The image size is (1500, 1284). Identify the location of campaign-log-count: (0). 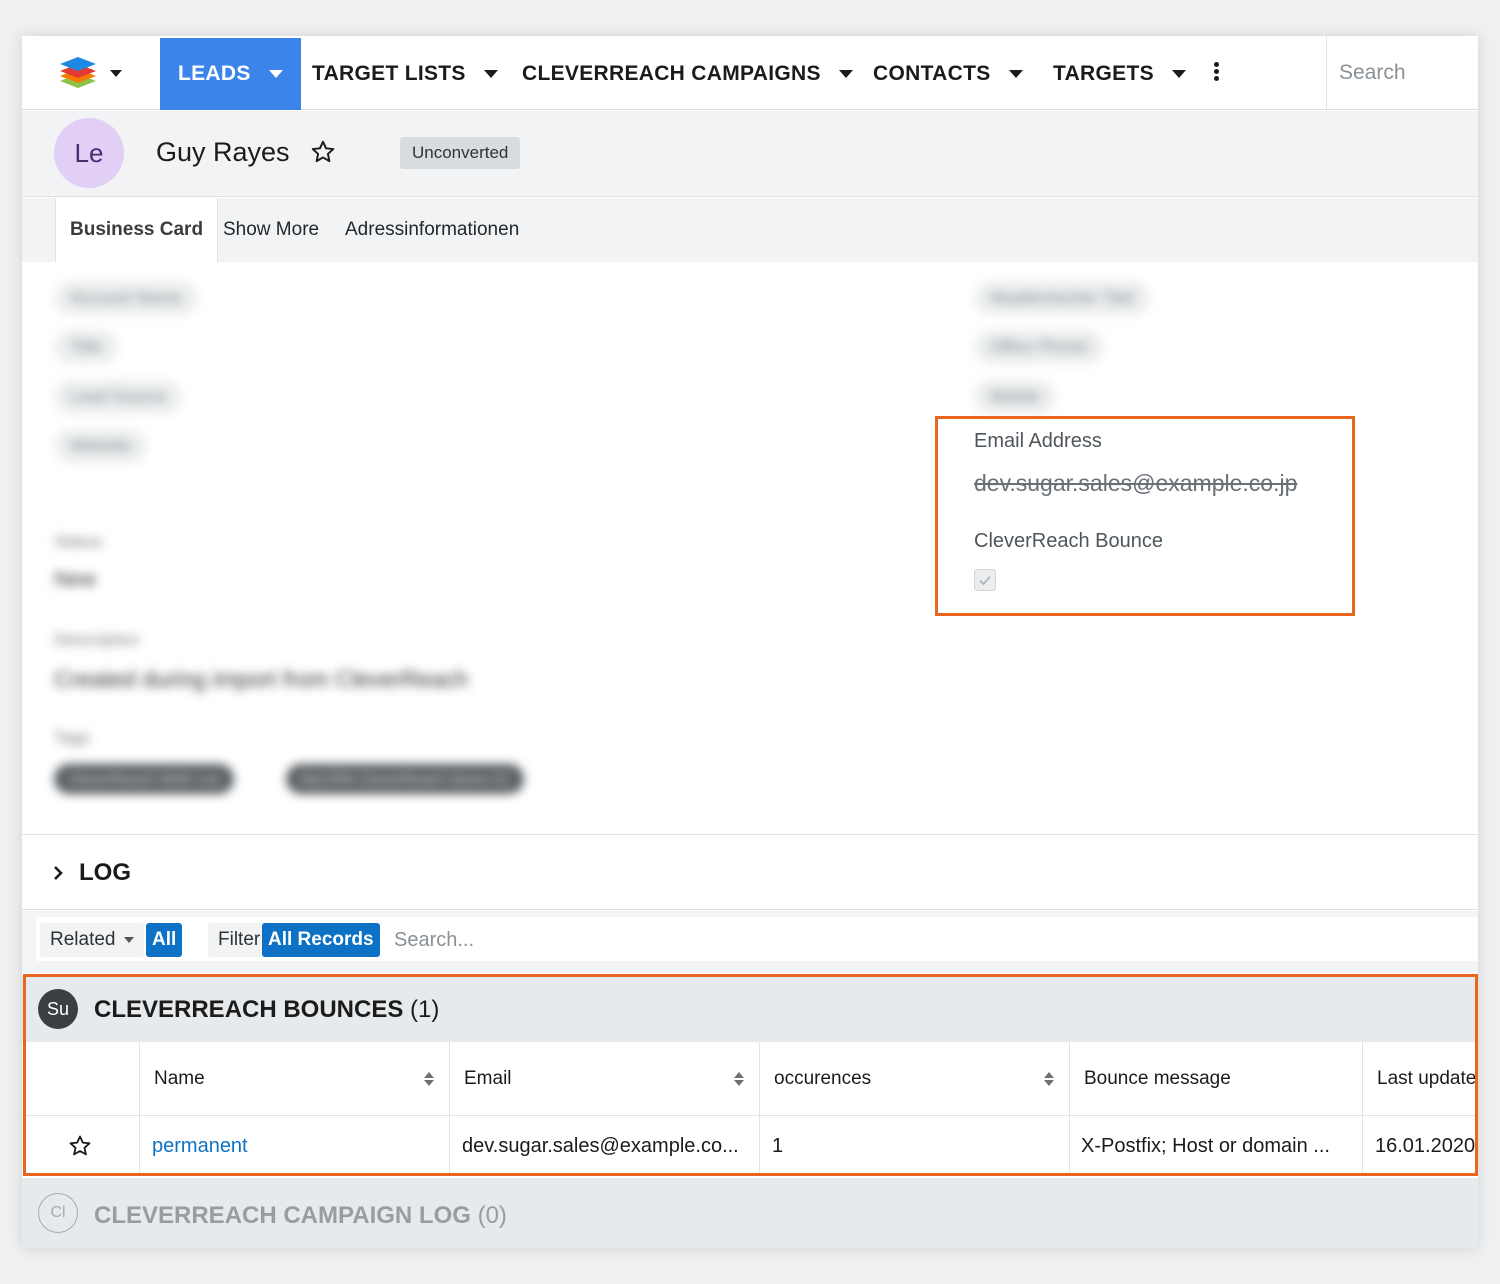
(492, 1215).